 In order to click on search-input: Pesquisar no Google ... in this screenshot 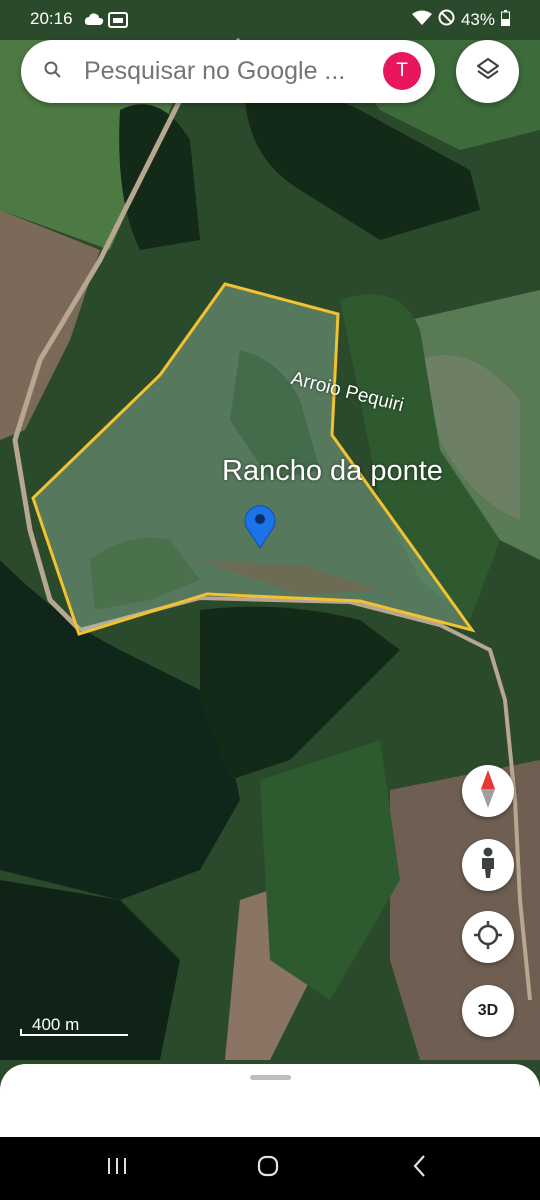, I will do `click(229, 71)`.